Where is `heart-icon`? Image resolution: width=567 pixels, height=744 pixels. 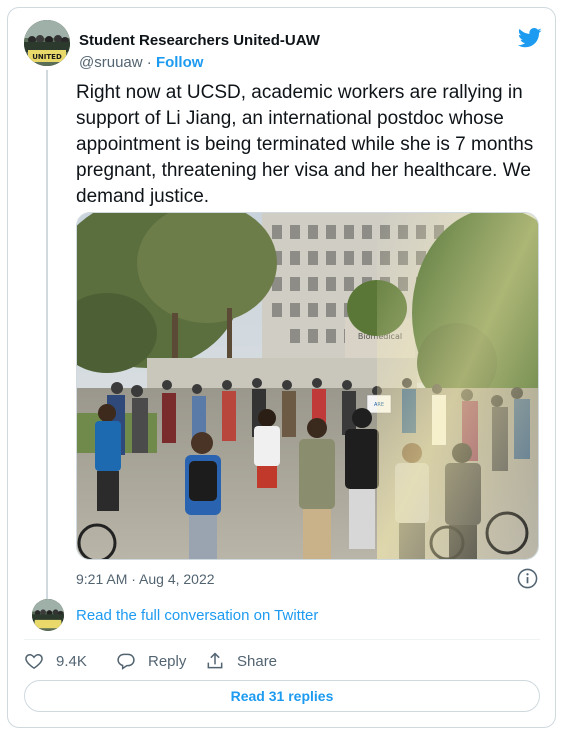
heart-icon is located at coordinates (34, 661).